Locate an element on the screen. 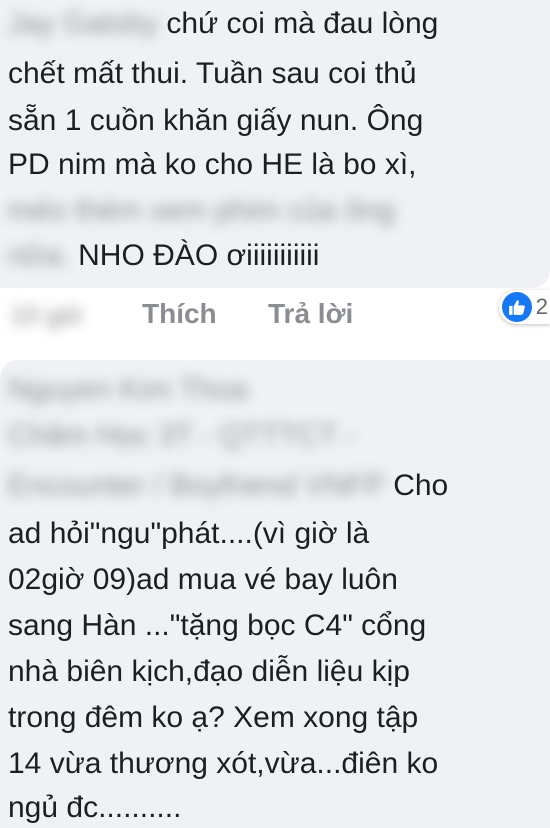 This screenshot has width=550, height=828. author-name: Nguyen Kim Thoa is located at coordinates (128, 390).